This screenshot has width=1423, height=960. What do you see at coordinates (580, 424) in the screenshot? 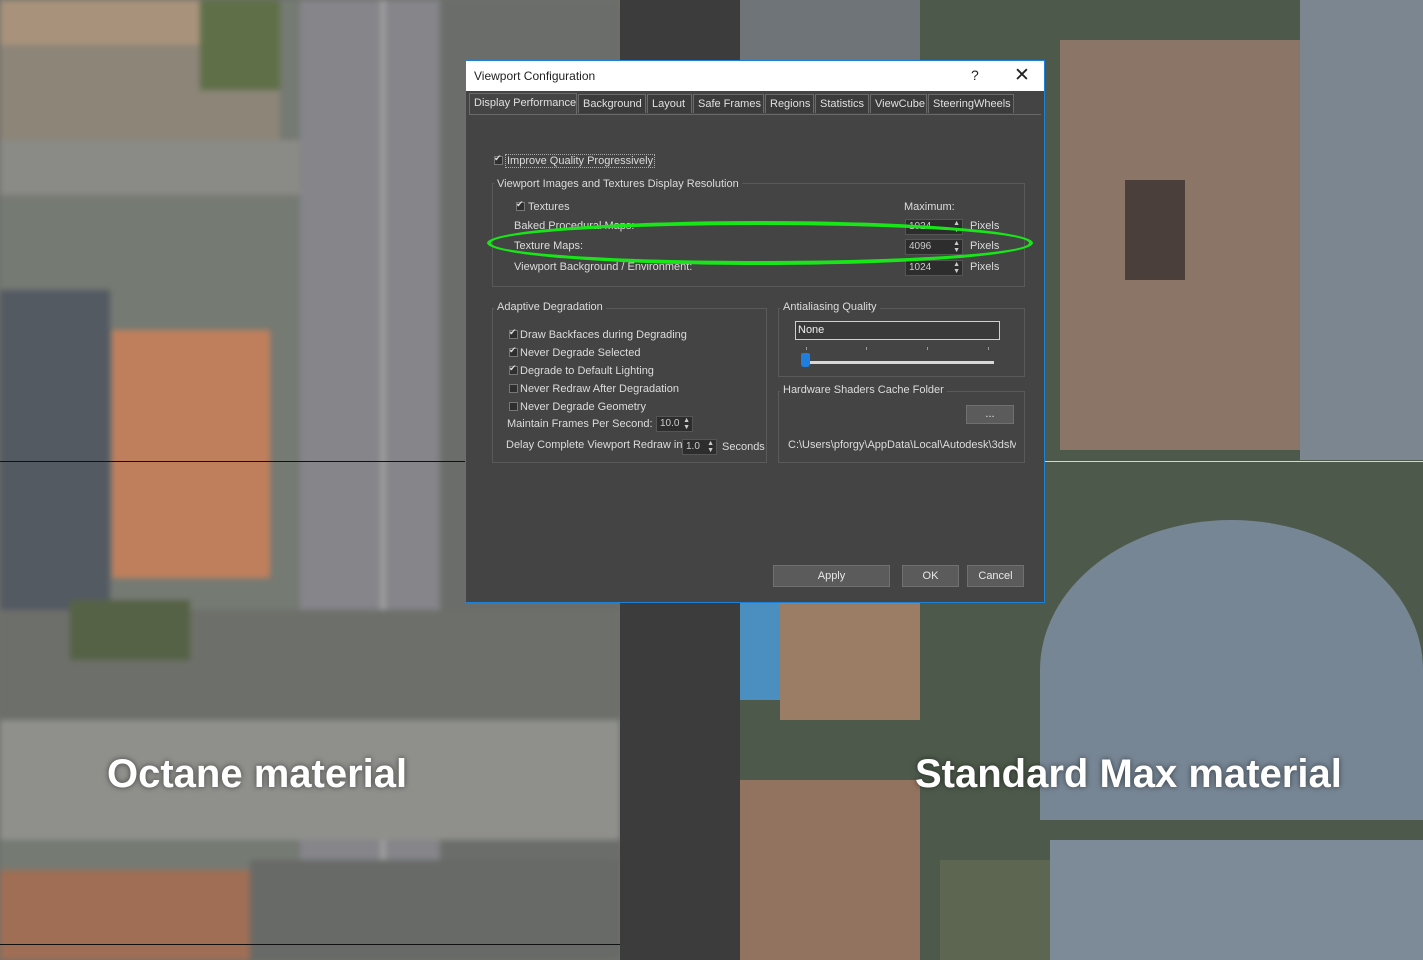
I see `fps-label: Maintain Frames Per Second:` at bounding box center [580, 424].